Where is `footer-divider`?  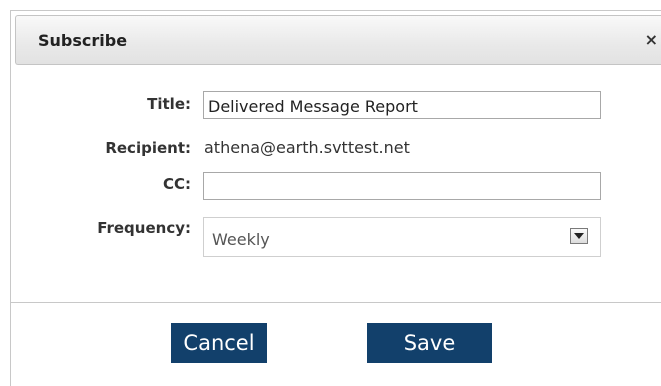
footer-divider is located at coordinates (336, 302).